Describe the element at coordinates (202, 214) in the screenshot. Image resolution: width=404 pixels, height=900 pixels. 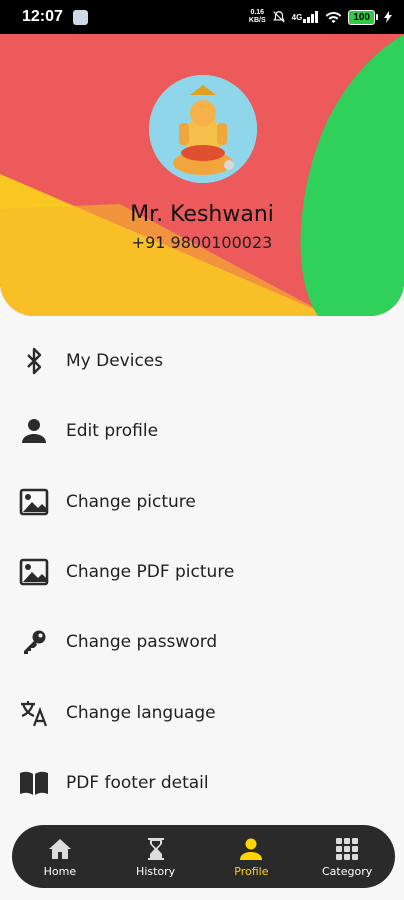
I see `user-name: Mr. Keshwani` at that location.